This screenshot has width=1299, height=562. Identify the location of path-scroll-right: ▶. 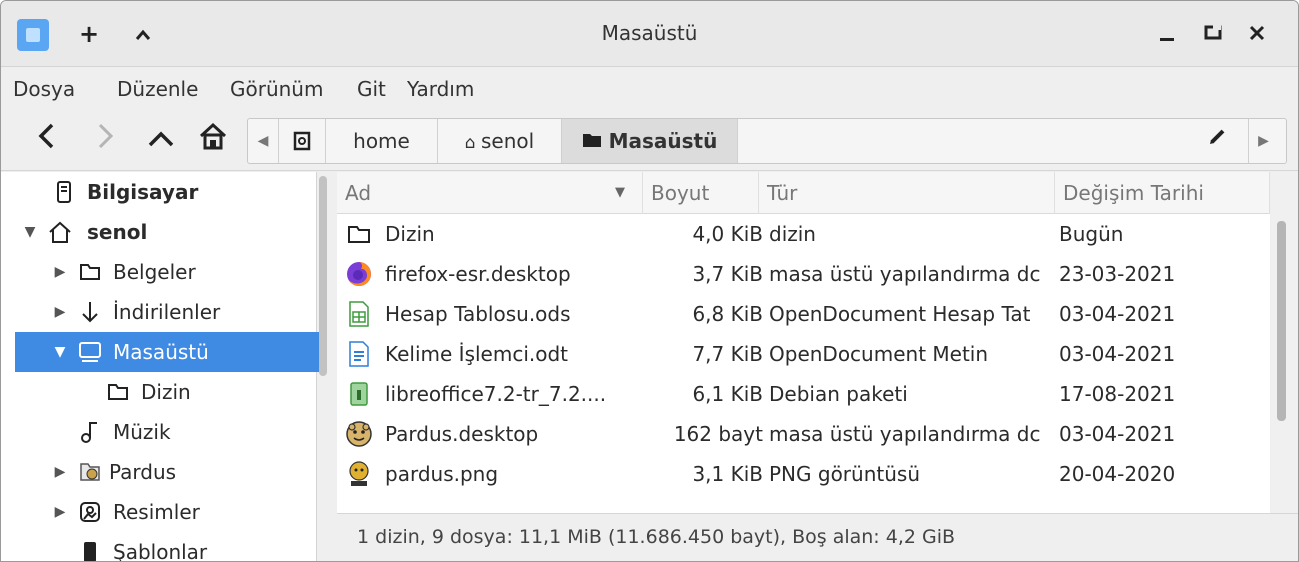
(1263, 141).